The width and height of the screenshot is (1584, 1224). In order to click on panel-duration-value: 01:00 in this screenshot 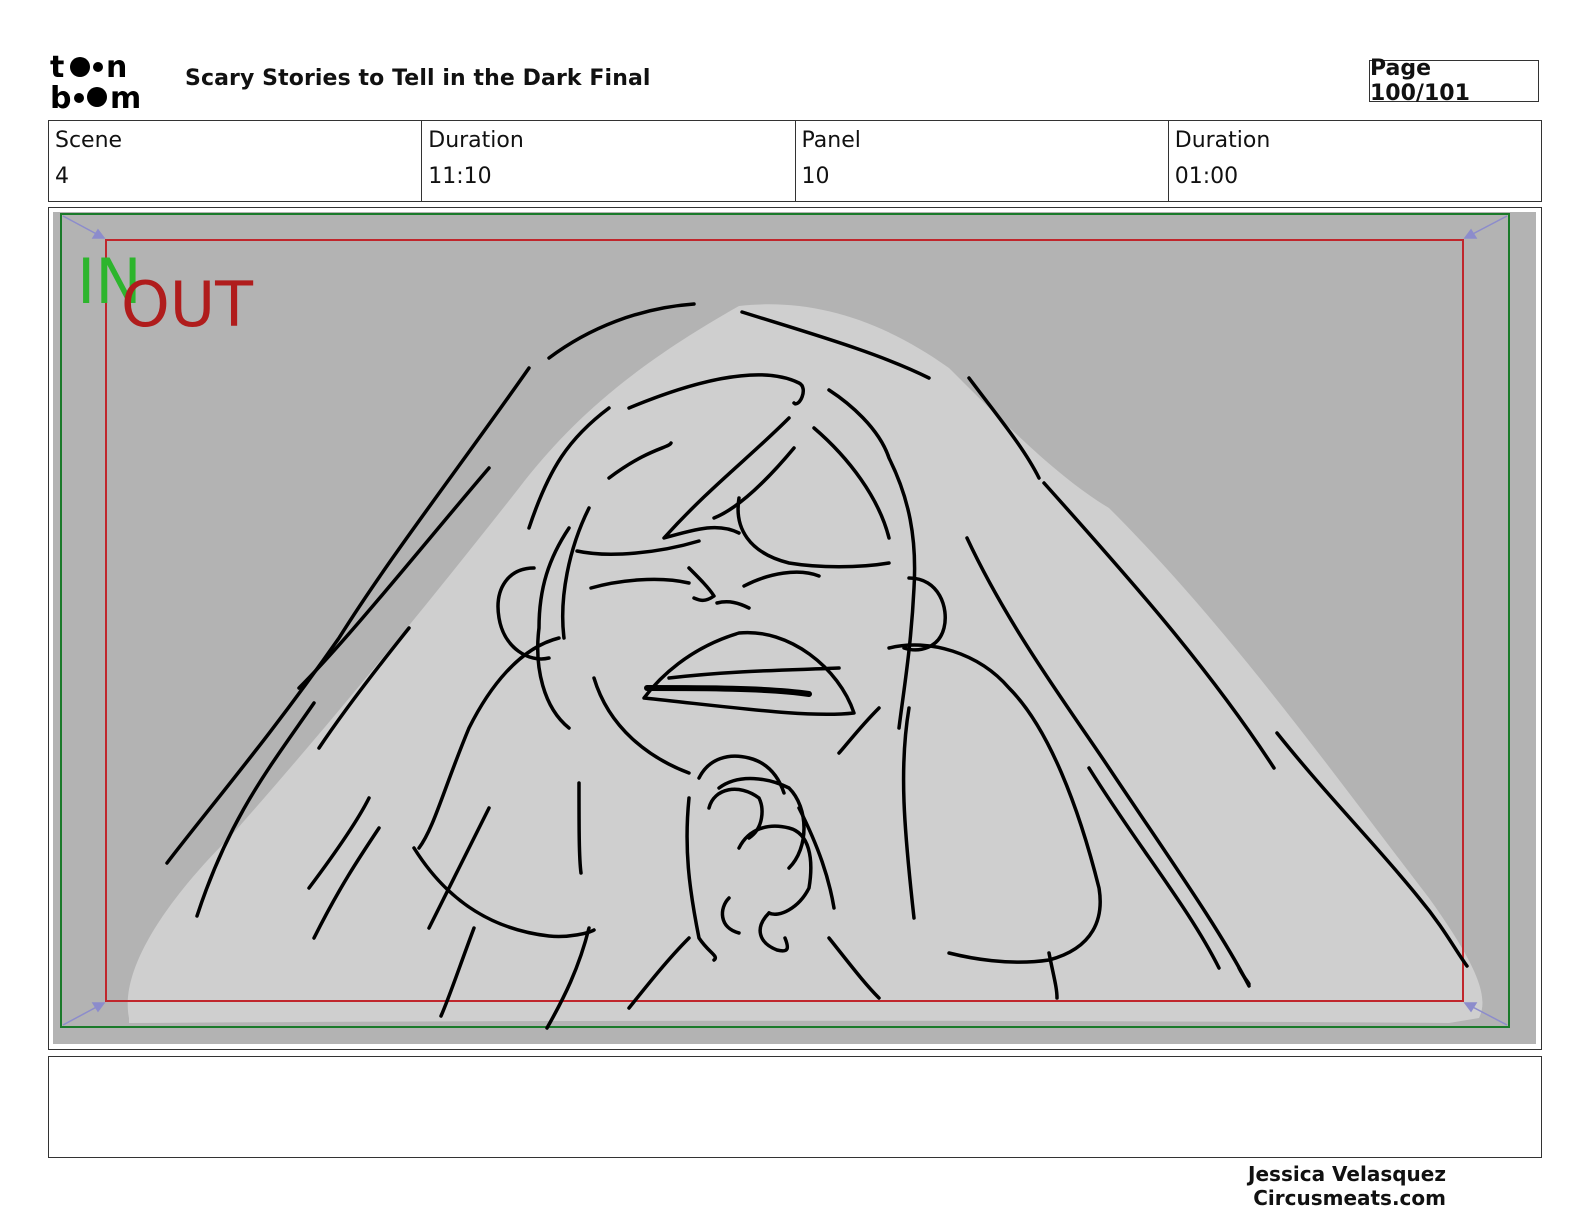, I will do `click(1206, 176)`.